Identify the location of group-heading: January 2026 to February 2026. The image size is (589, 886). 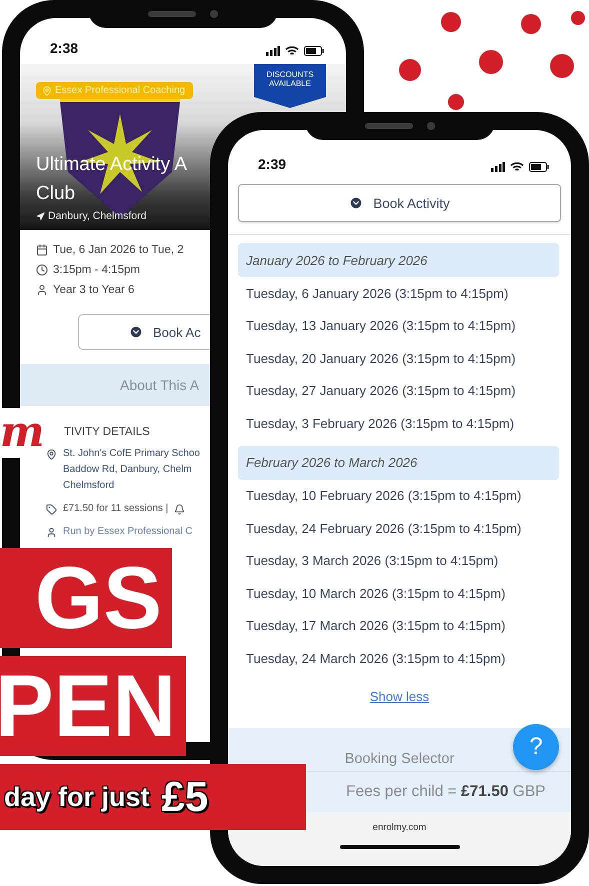
(398, 260).